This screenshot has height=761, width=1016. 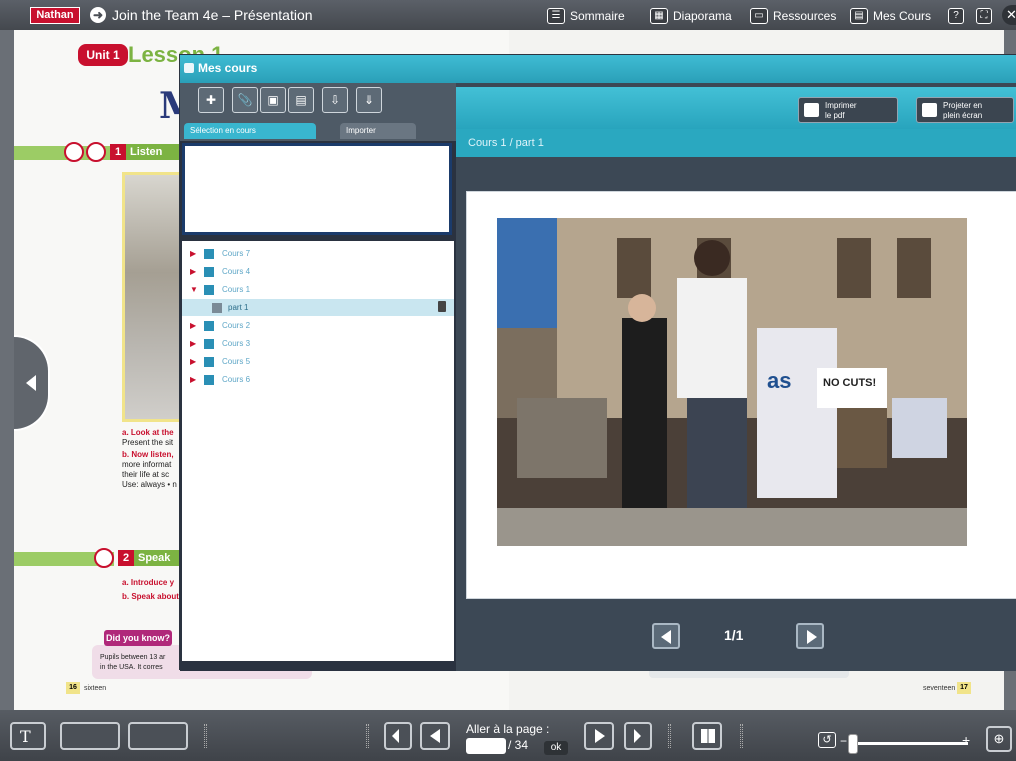 I want to click on print-pdf-label: Imprimer le pdf, so click(x=841, y=110).